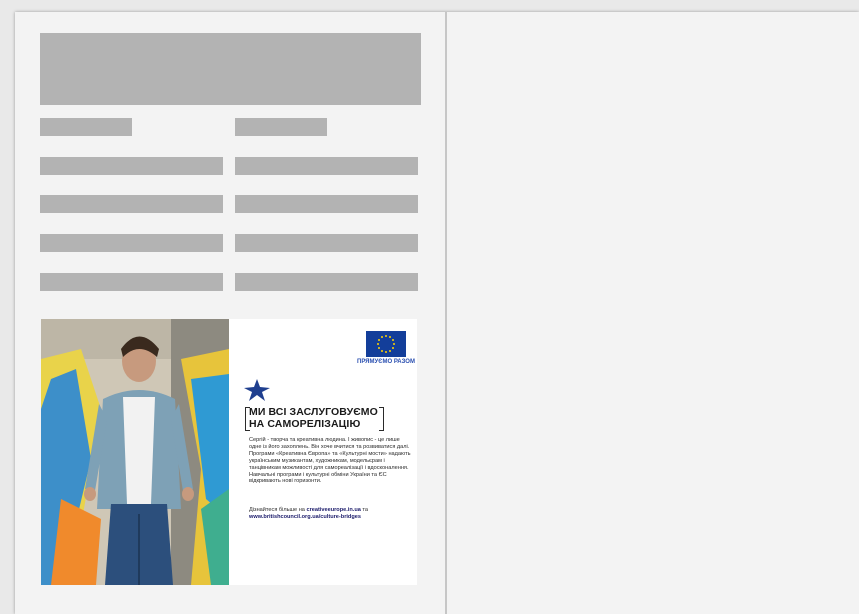 The image size is (859, 614). I want to click on label-placeholder-right, so click(281, 127).